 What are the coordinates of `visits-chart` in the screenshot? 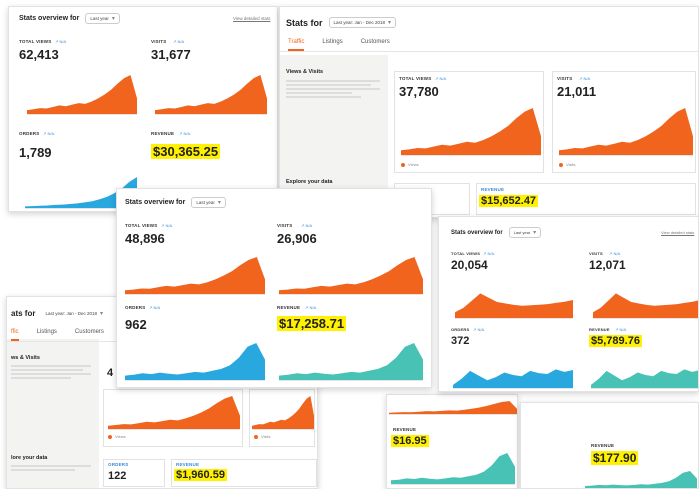 It's located at (645, 306).